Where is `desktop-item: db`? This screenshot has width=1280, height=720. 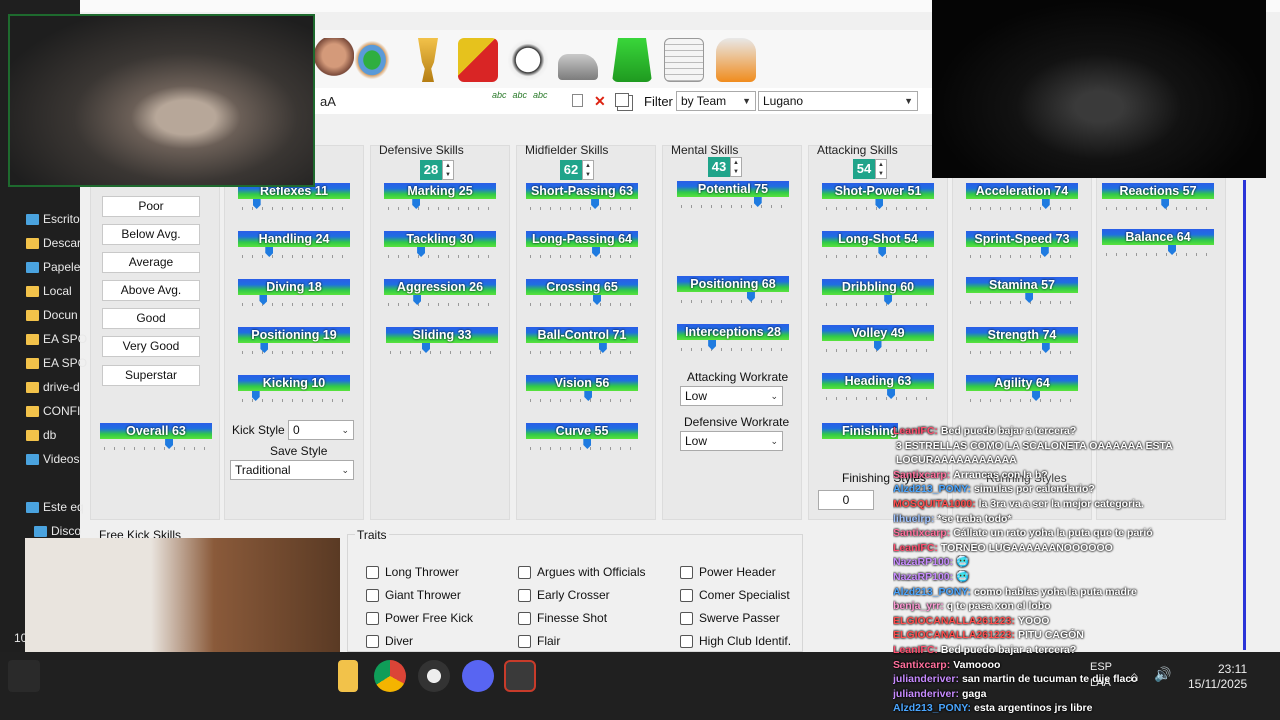 desktop-item: db is located at coordinates (41, 435).